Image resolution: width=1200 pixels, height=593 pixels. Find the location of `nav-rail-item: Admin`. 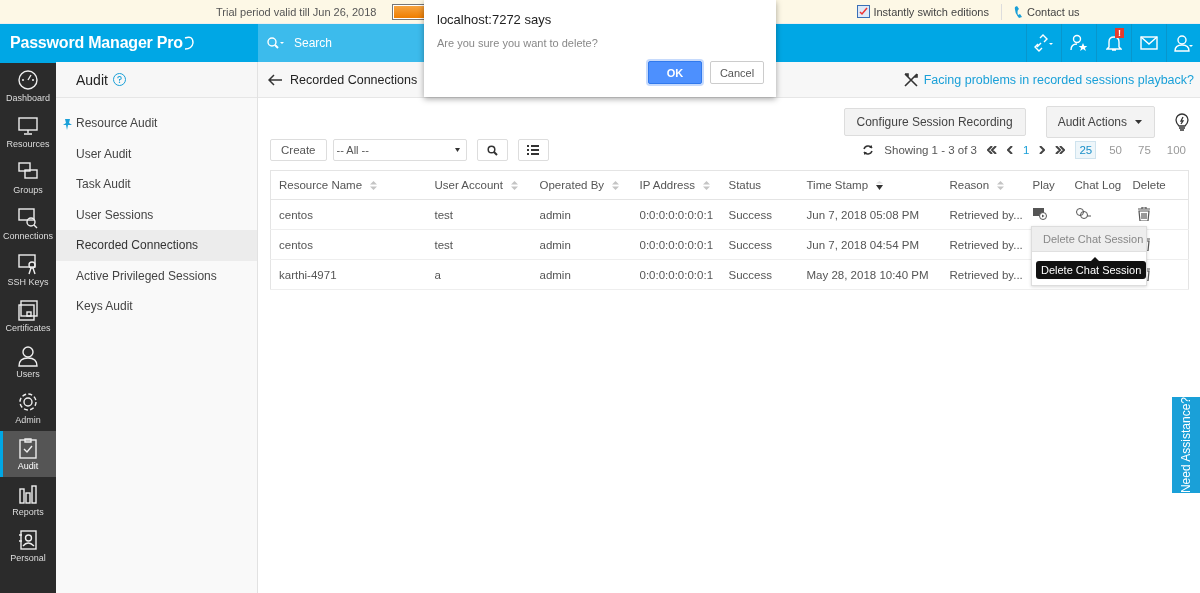

nav-rail-item: Admin is located at coordinates (28, 408).